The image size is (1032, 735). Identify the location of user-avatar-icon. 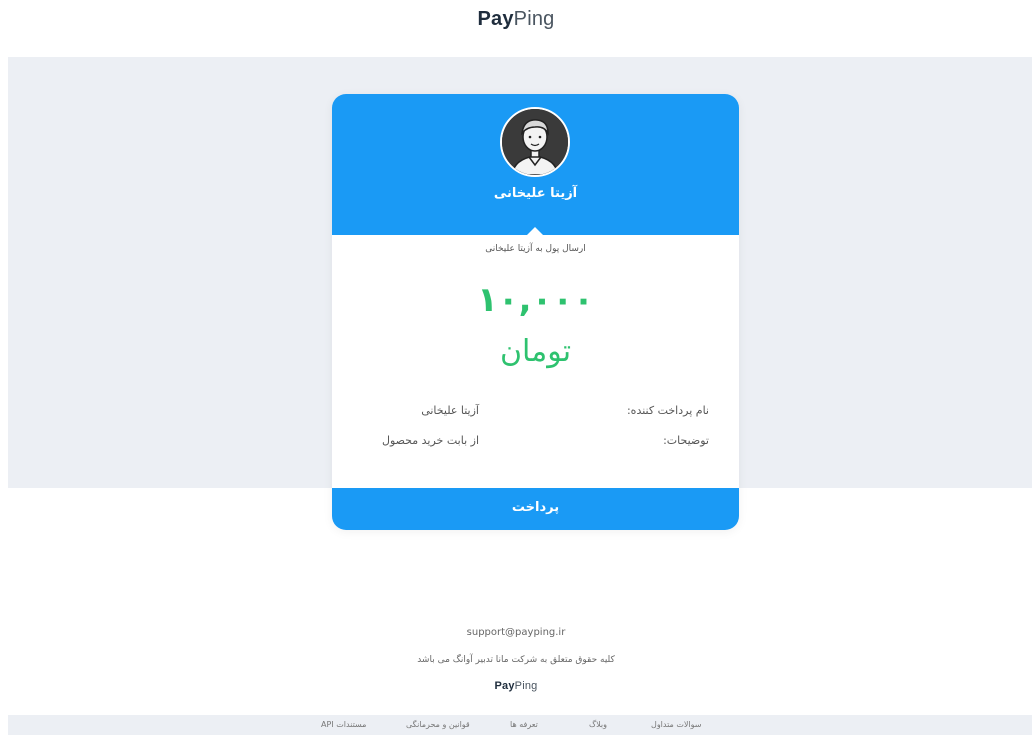
(535, 142).